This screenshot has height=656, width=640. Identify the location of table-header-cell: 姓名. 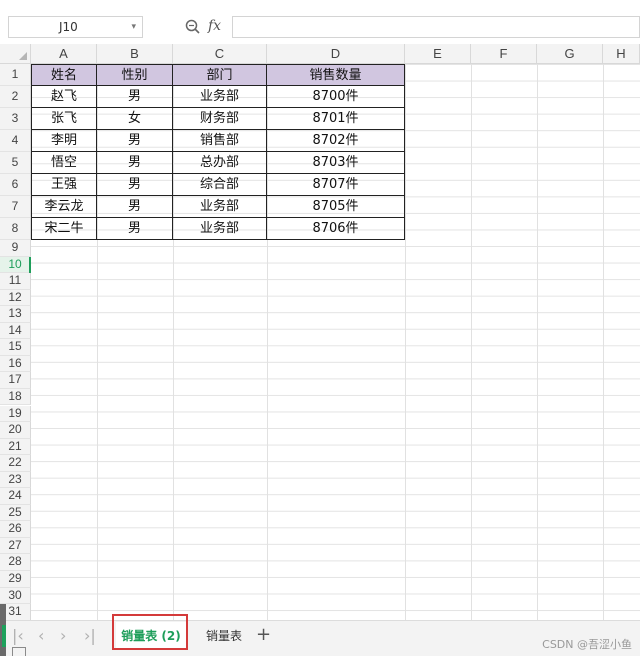
(64, 75).